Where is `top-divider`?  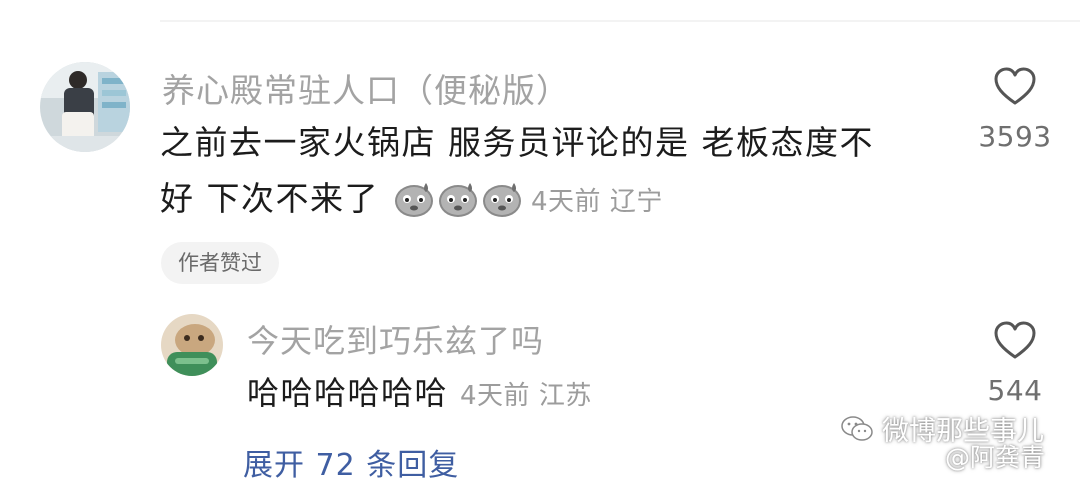
top-divider is located at coordinates (620, 21).